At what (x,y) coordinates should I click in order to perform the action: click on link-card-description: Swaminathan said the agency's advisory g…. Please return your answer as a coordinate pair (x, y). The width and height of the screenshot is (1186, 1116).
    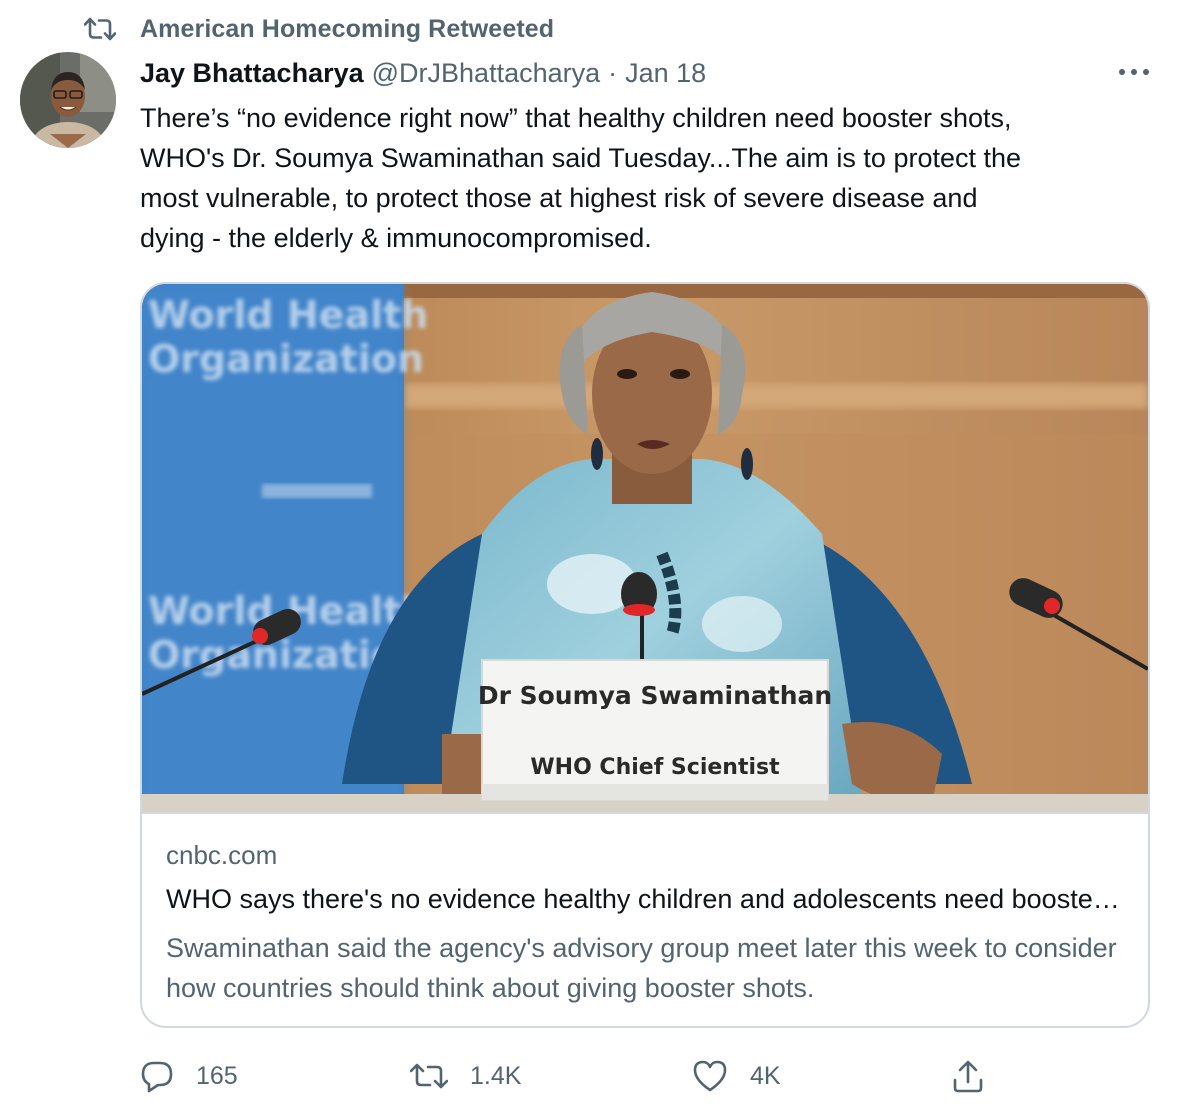
    Looking at the image, I should click on (641, 968).